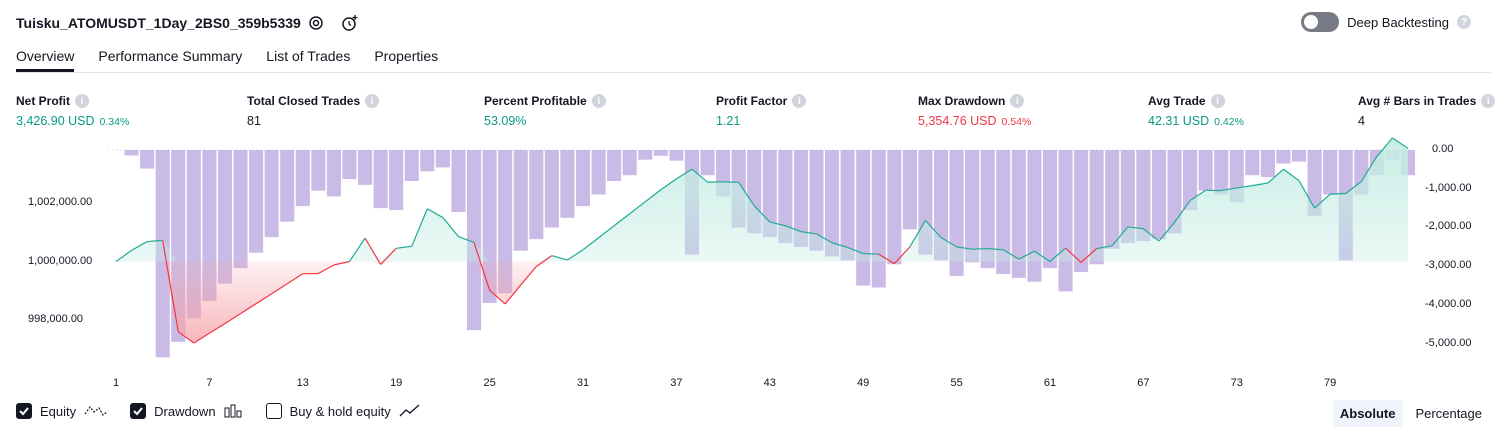 The image size is (1507, 438). I want to click on legend-equity-label: Equity, so click(58, 411).